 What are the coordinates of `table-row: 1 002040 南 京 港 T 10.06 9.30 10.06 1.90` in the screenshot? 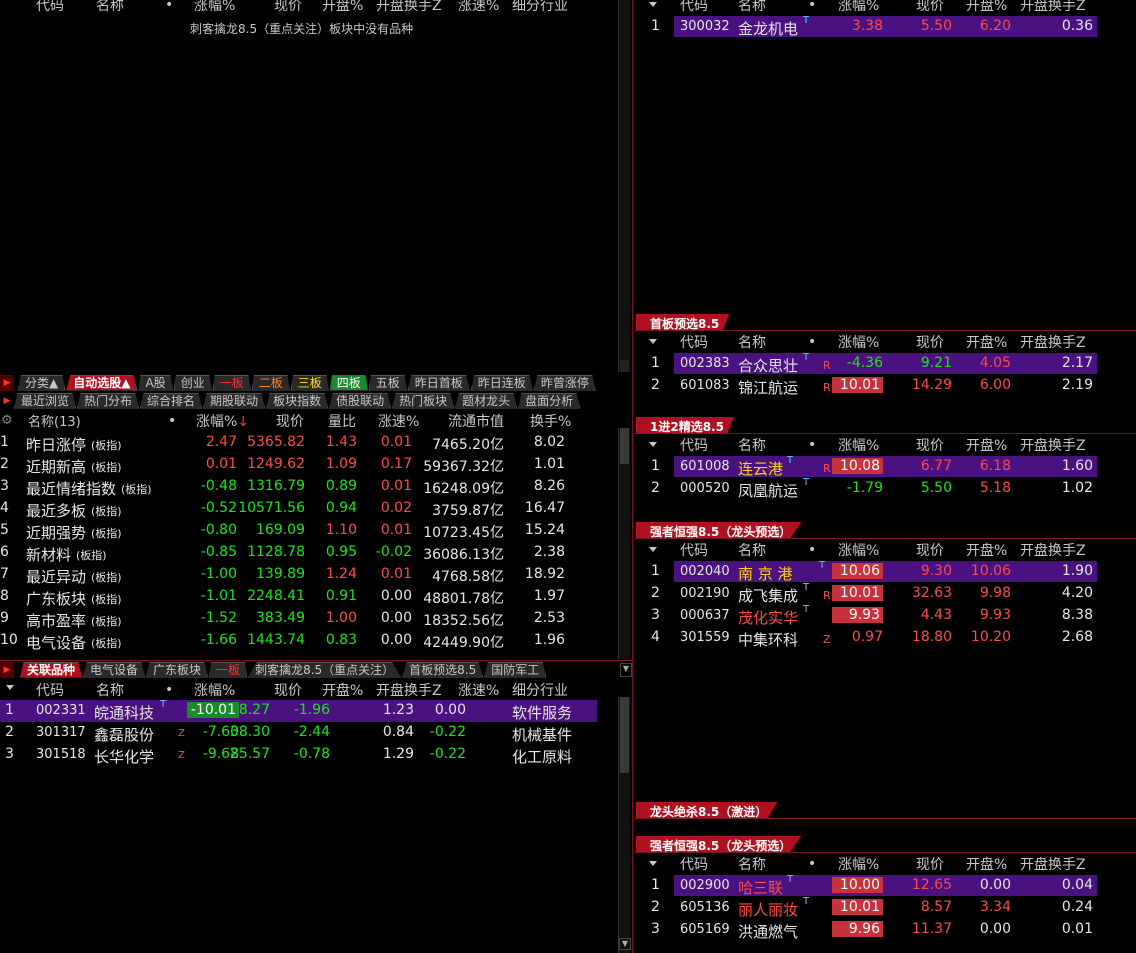 It's located at (874, 571).